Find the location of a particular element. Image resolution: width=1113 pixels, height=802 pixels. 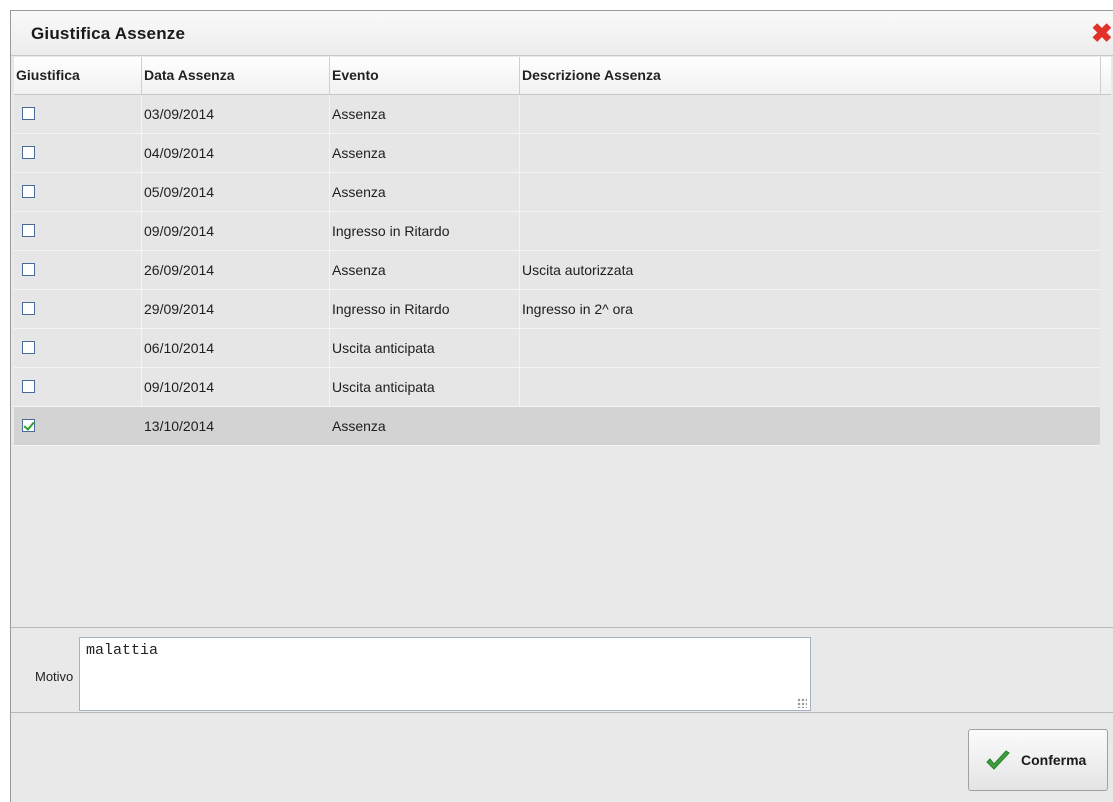

motivo-label: Motivo is located at coordinates (54, 676).